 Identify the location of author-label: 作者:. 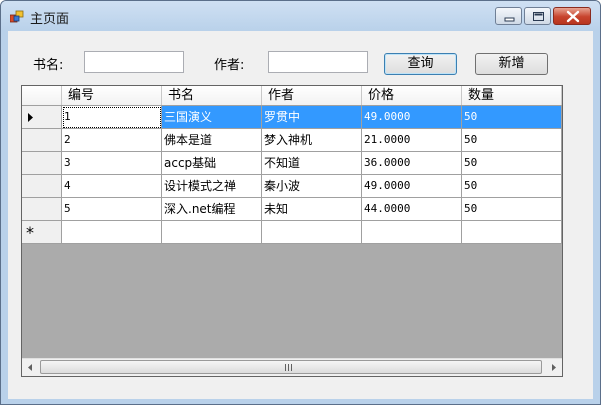
(229, 65).